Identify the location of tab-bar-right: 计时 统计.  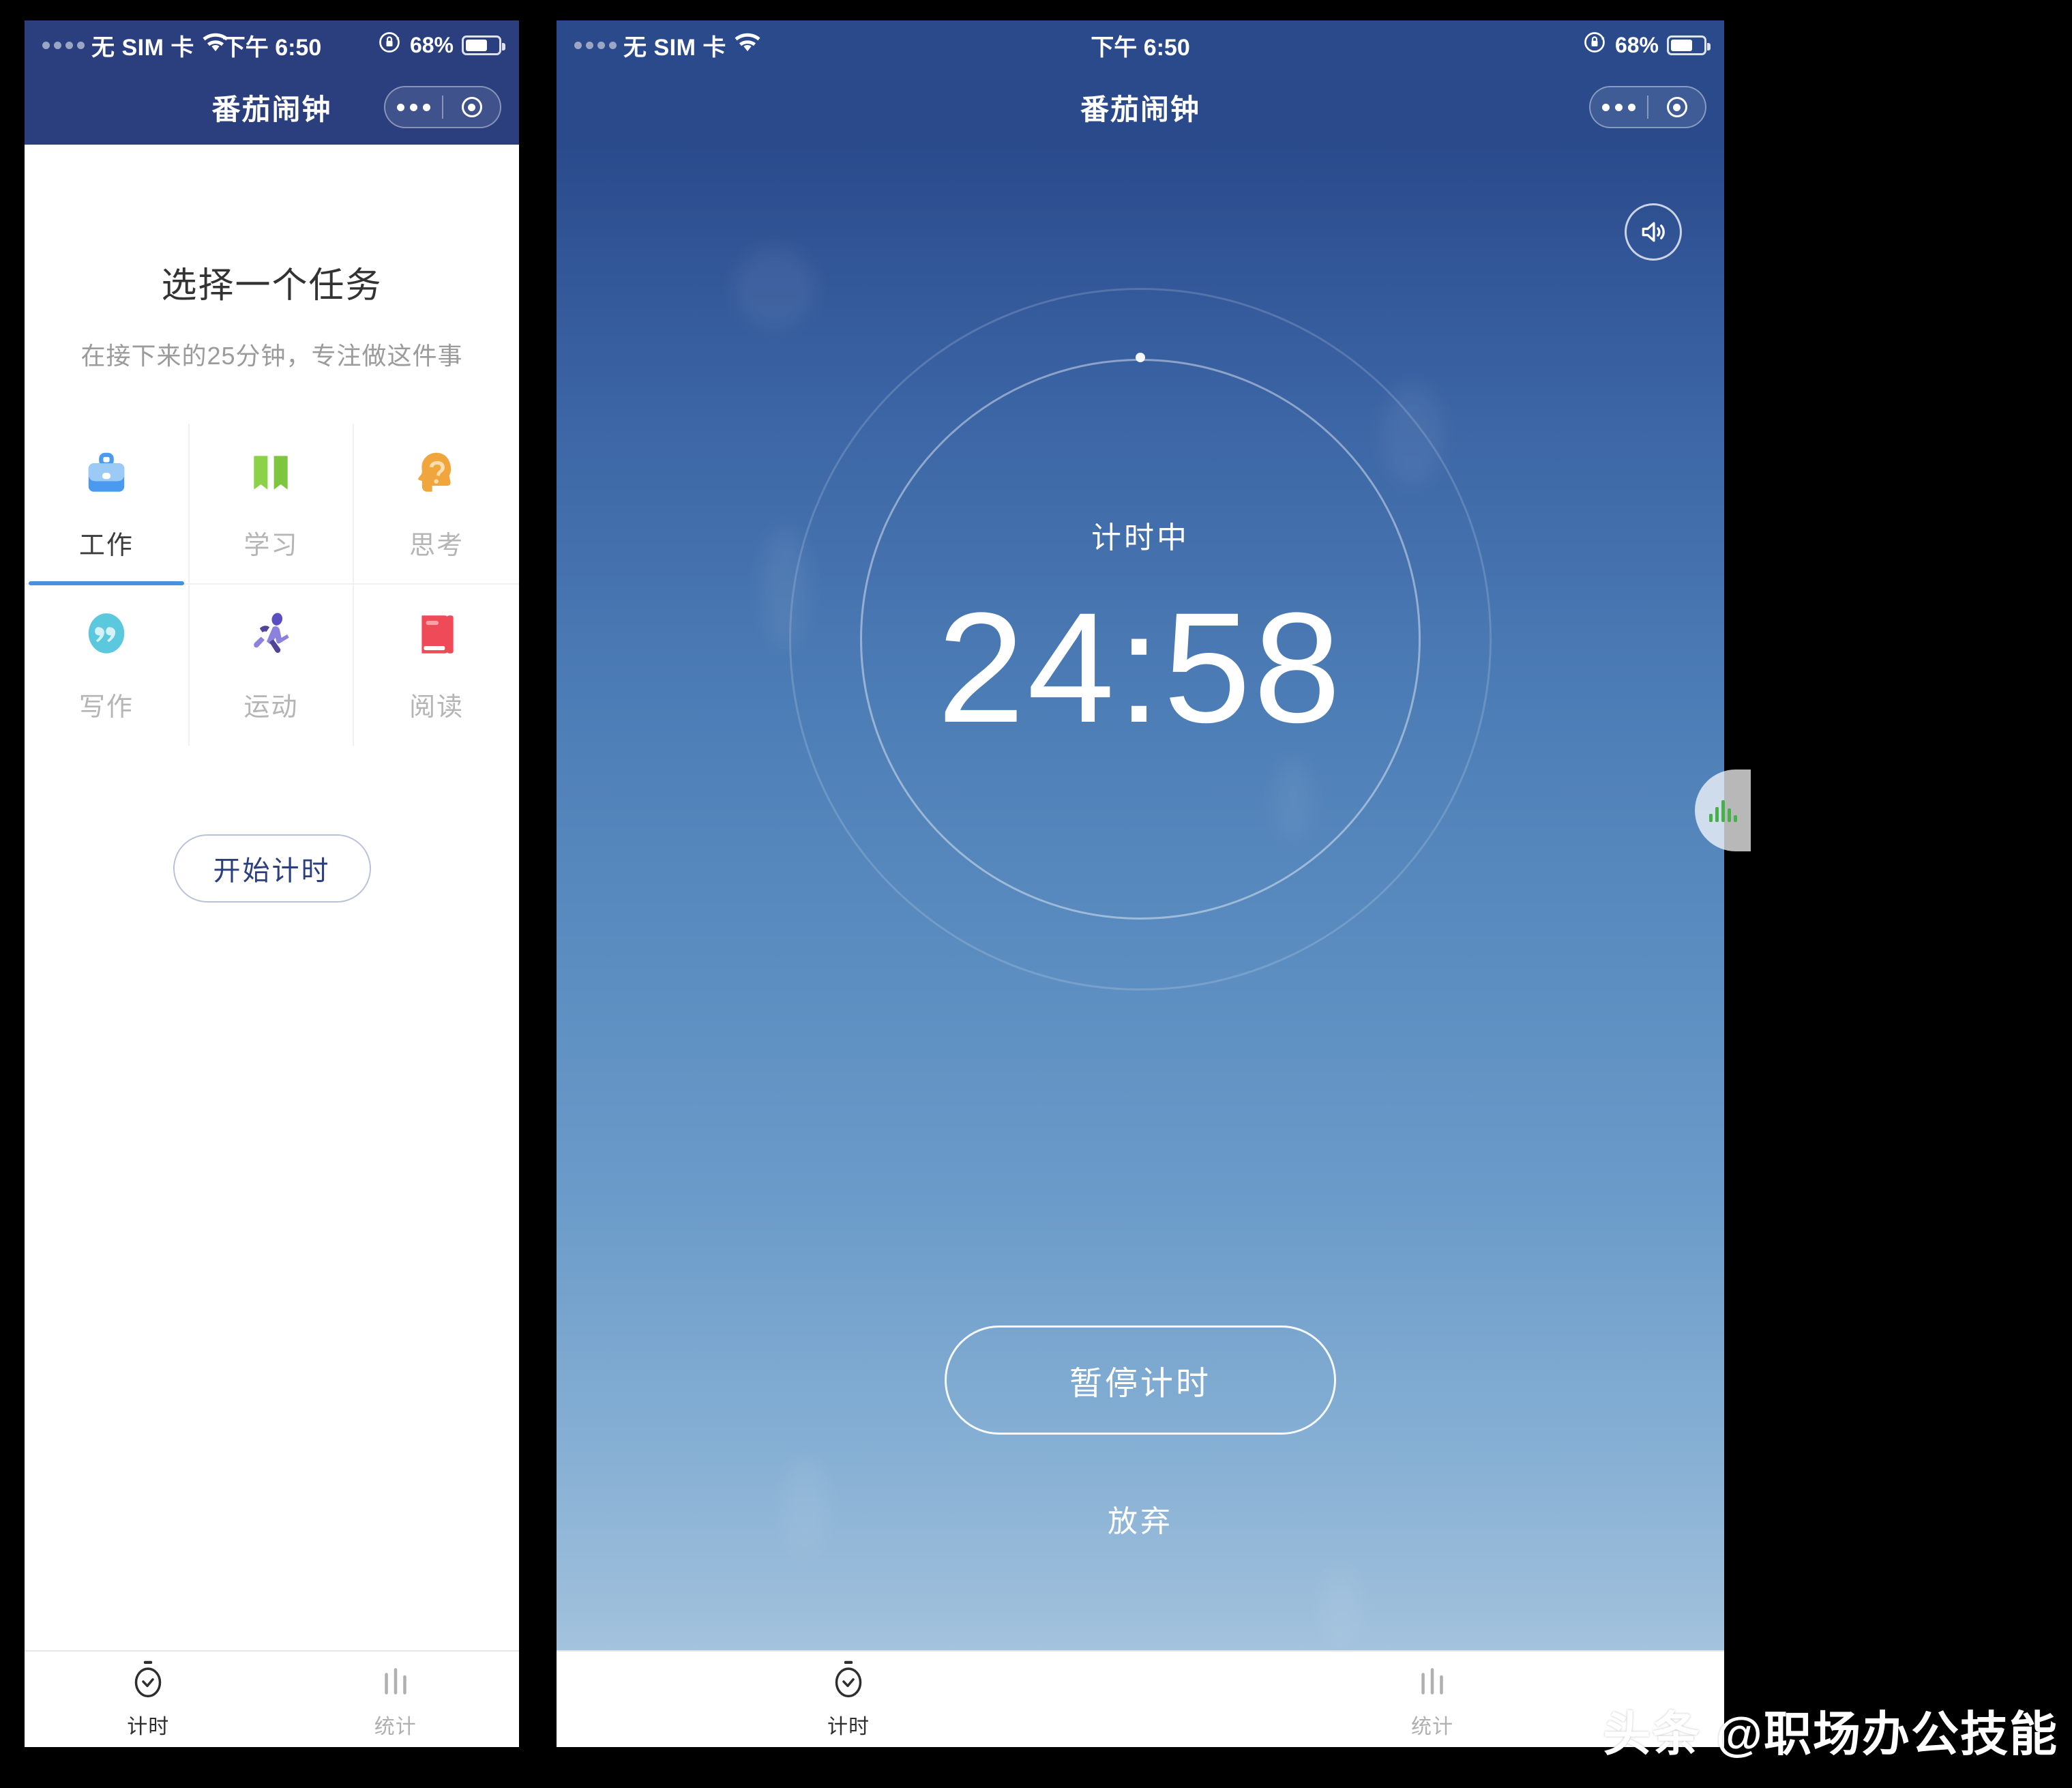
(1140, 1699).